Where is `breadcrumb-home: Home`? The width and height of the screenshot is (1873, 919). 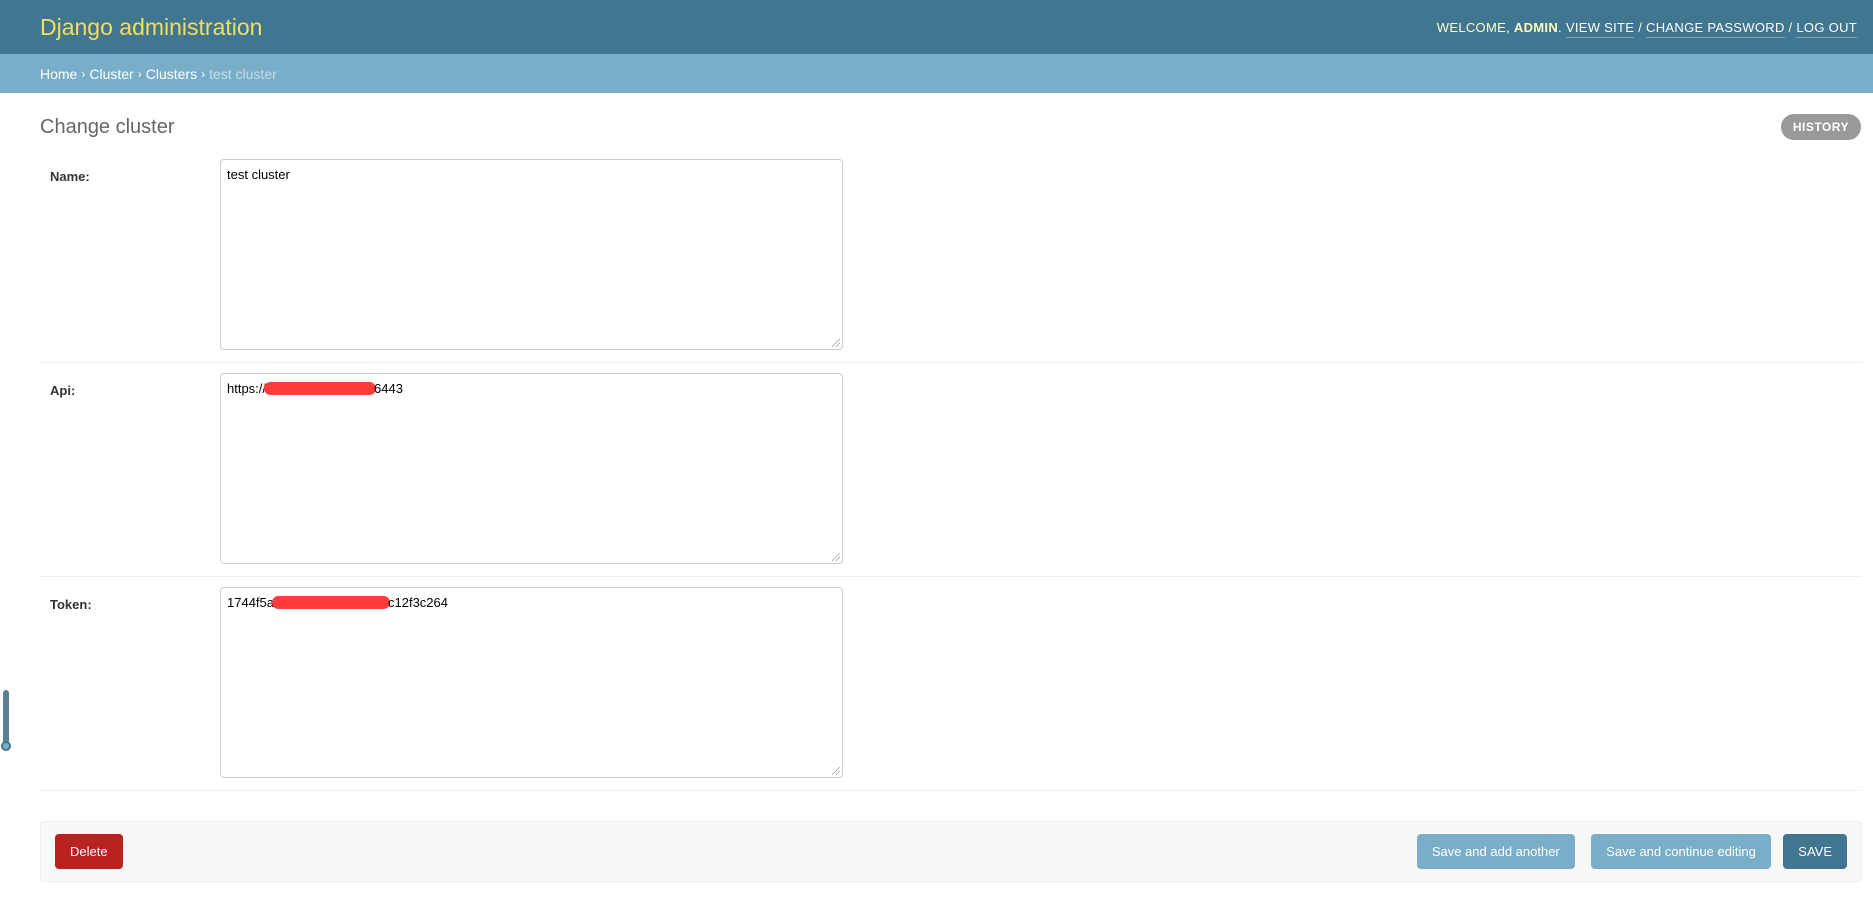
breadcrumb-home: Home is located at coordinates (58, 74).